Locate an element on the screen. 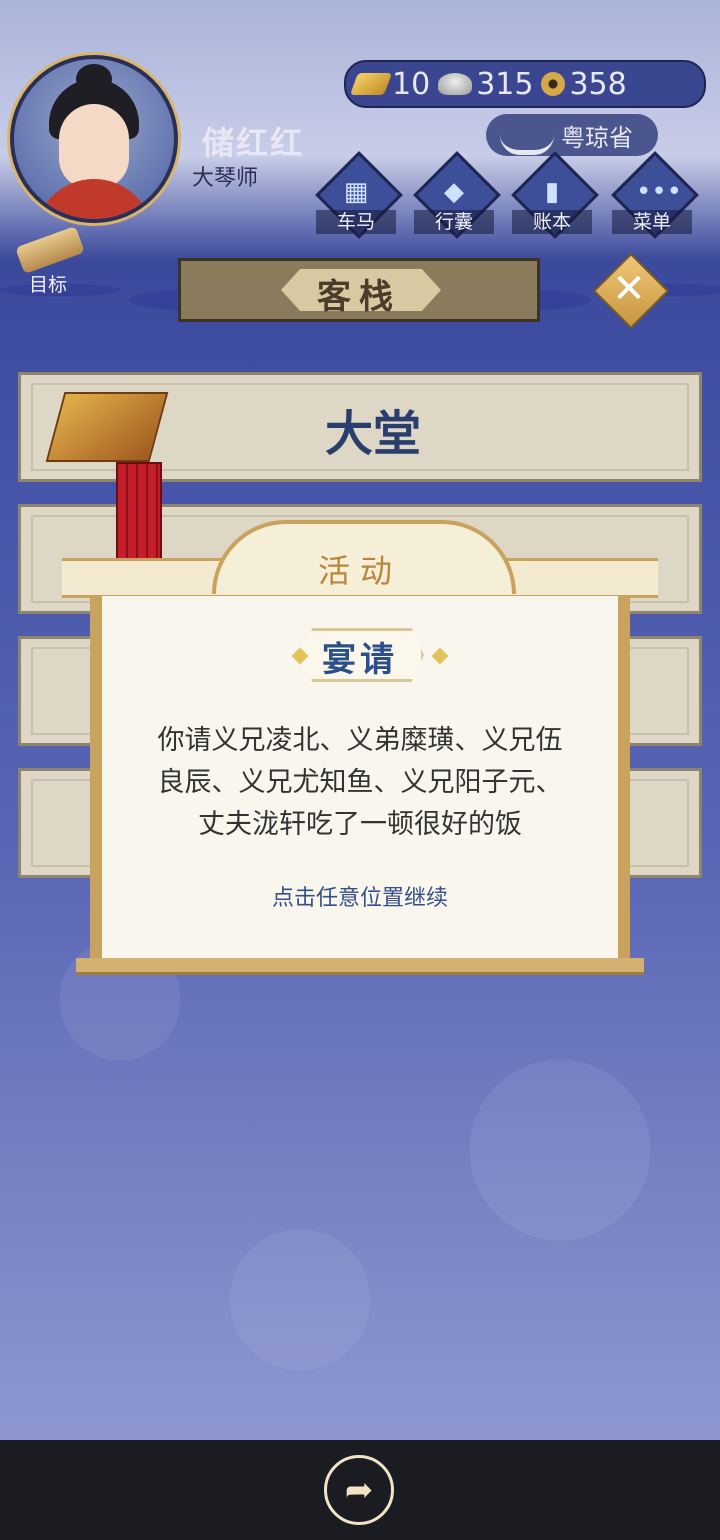  message-line: 良辰、义兄尤知鱼、义兄阳子元、 is located at coordinates (360, 782).